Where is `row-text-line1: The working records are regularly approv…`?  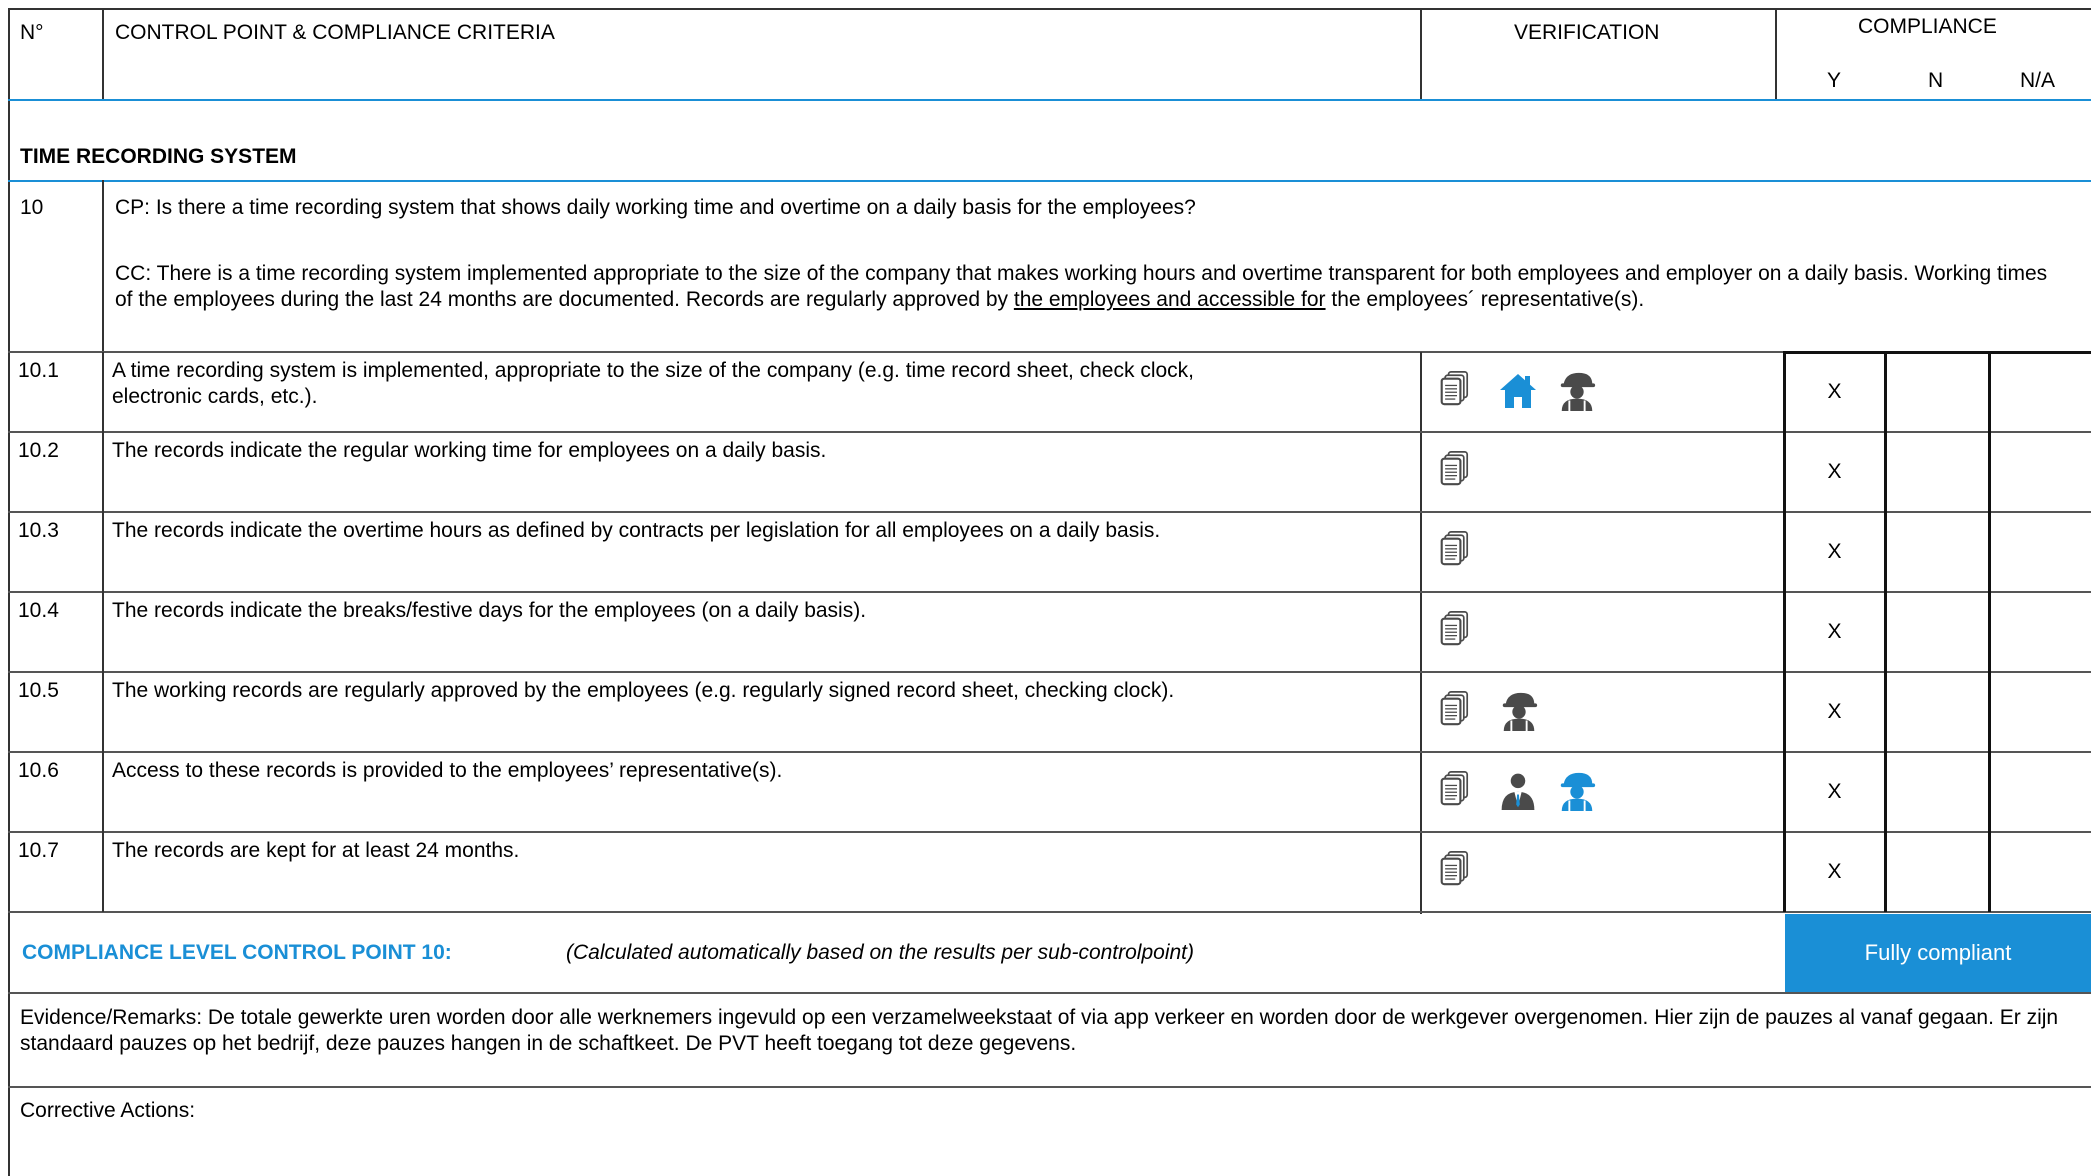
row-text-line1: The working records are regularly approv… is located at coordinates (643, 690).